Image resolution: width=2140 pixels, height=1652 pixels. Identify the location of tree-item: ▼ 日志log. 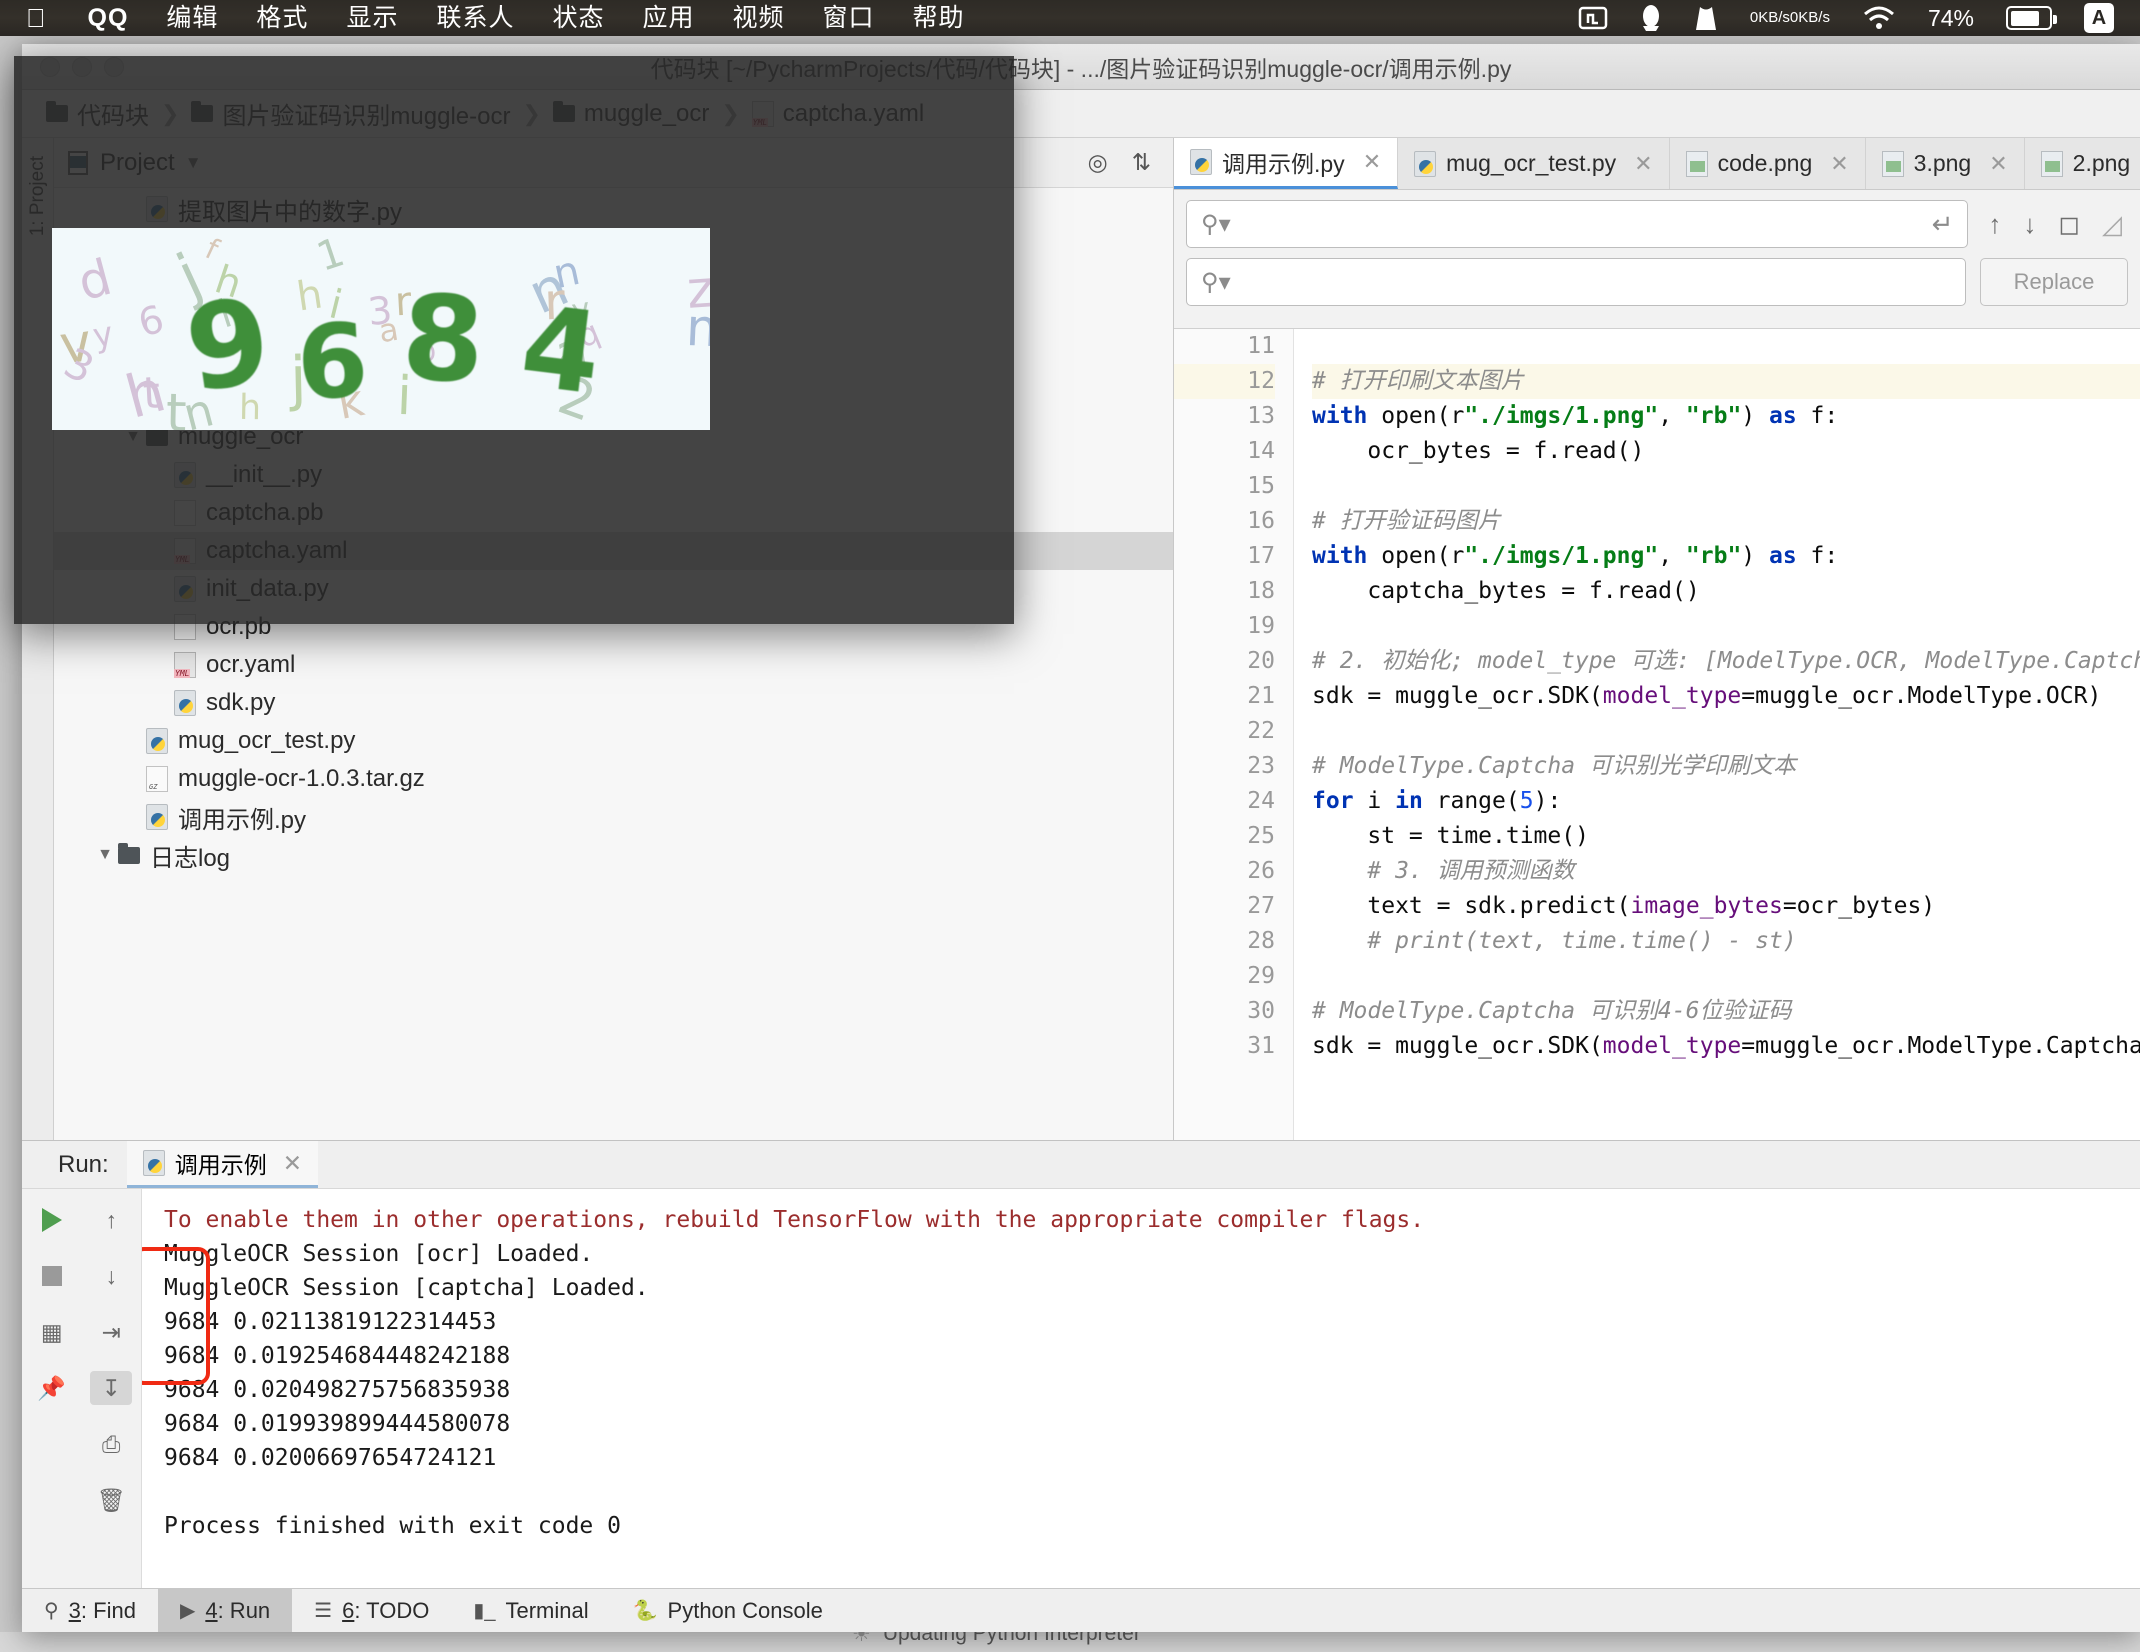
(613, 855).